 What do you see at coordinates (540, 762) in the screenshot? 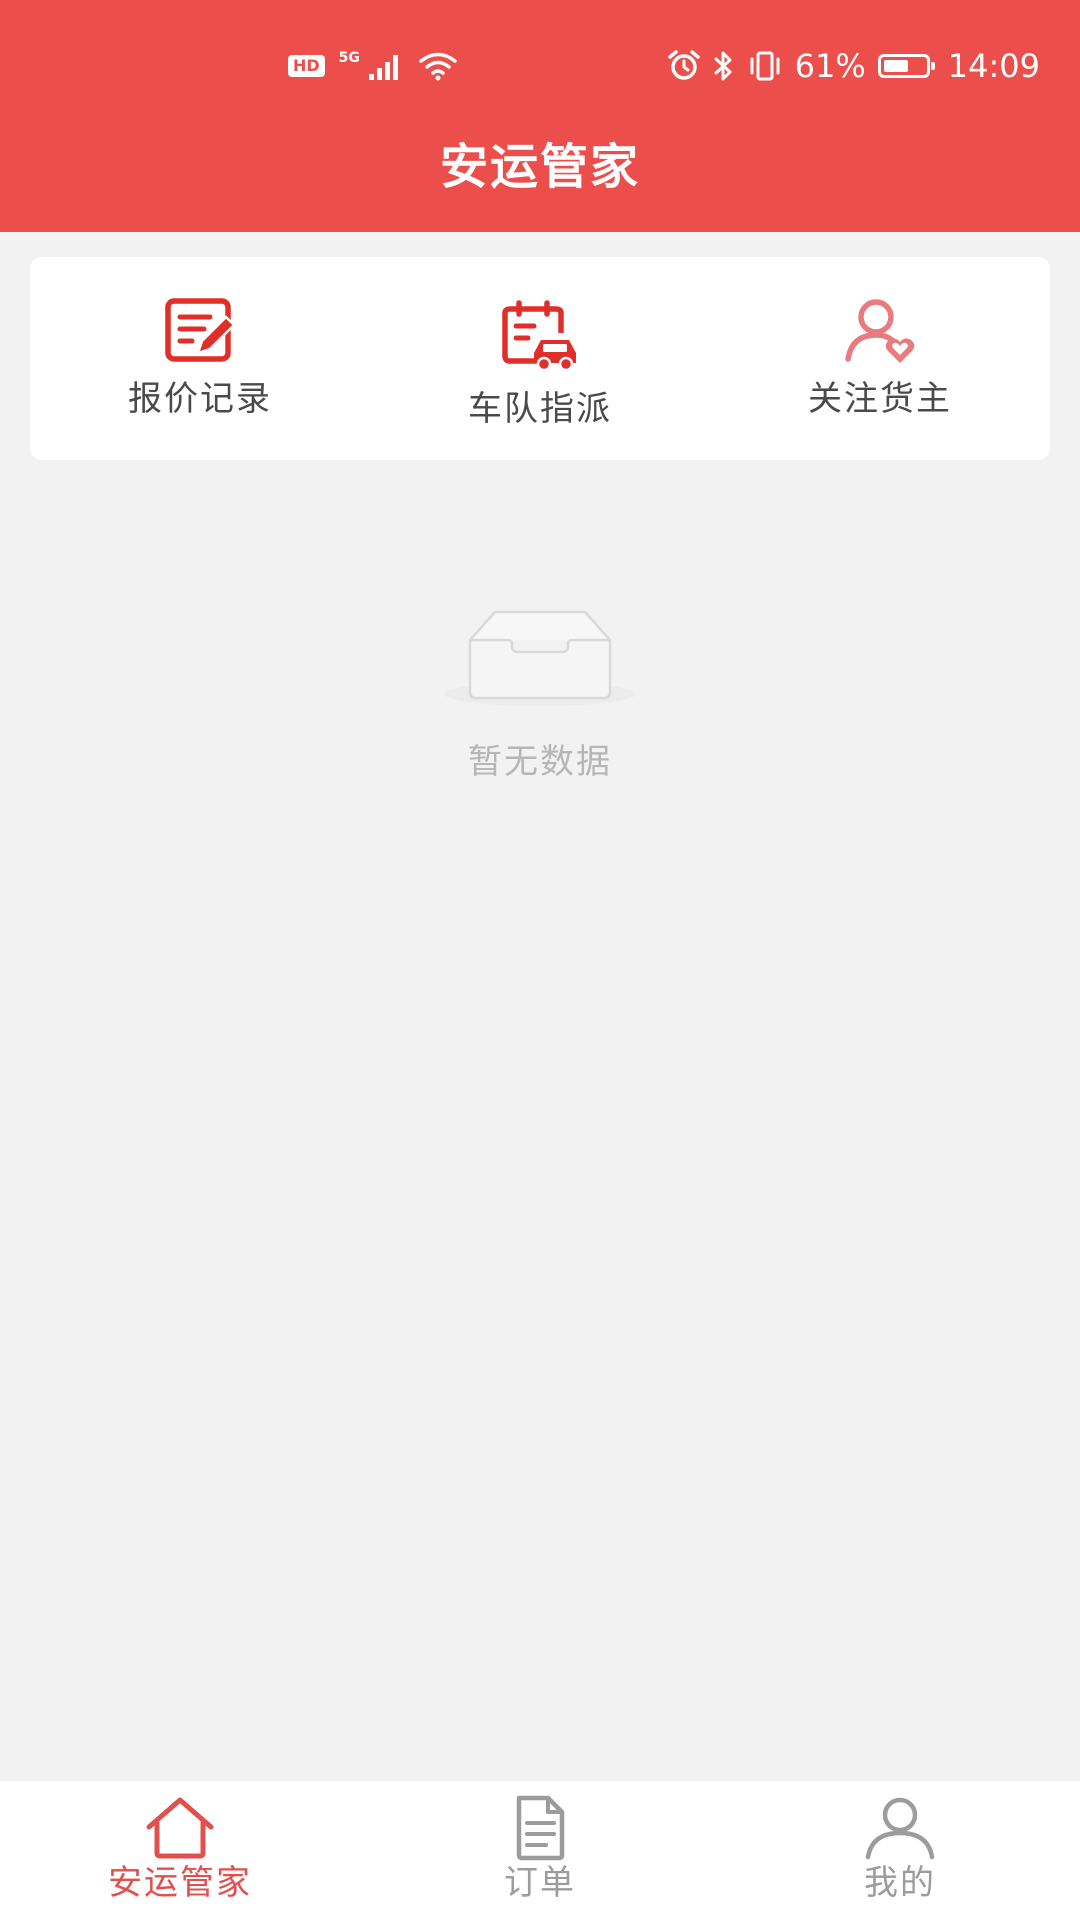
I see `empty-state-text: 暂无数据` at bounding box center [540, 762].